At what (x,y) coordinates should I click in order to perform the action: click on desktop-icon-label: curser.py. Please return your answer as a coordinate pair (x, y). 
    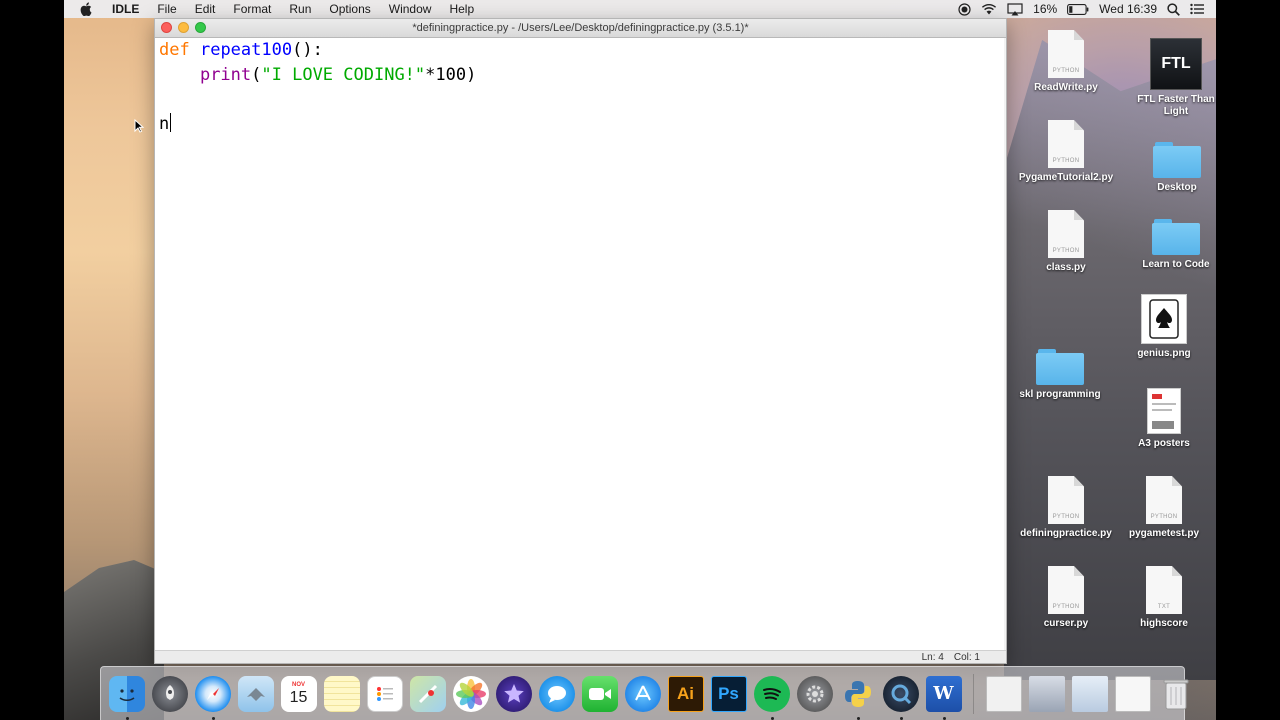
    Looking at the image, I should click on (1066, 623).